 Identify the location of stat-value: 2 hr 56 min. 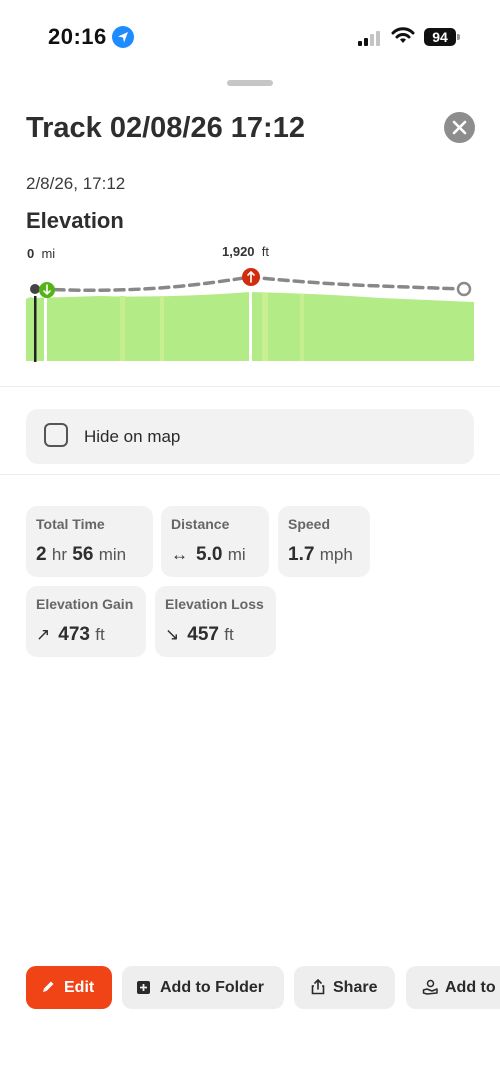
(81, 554).